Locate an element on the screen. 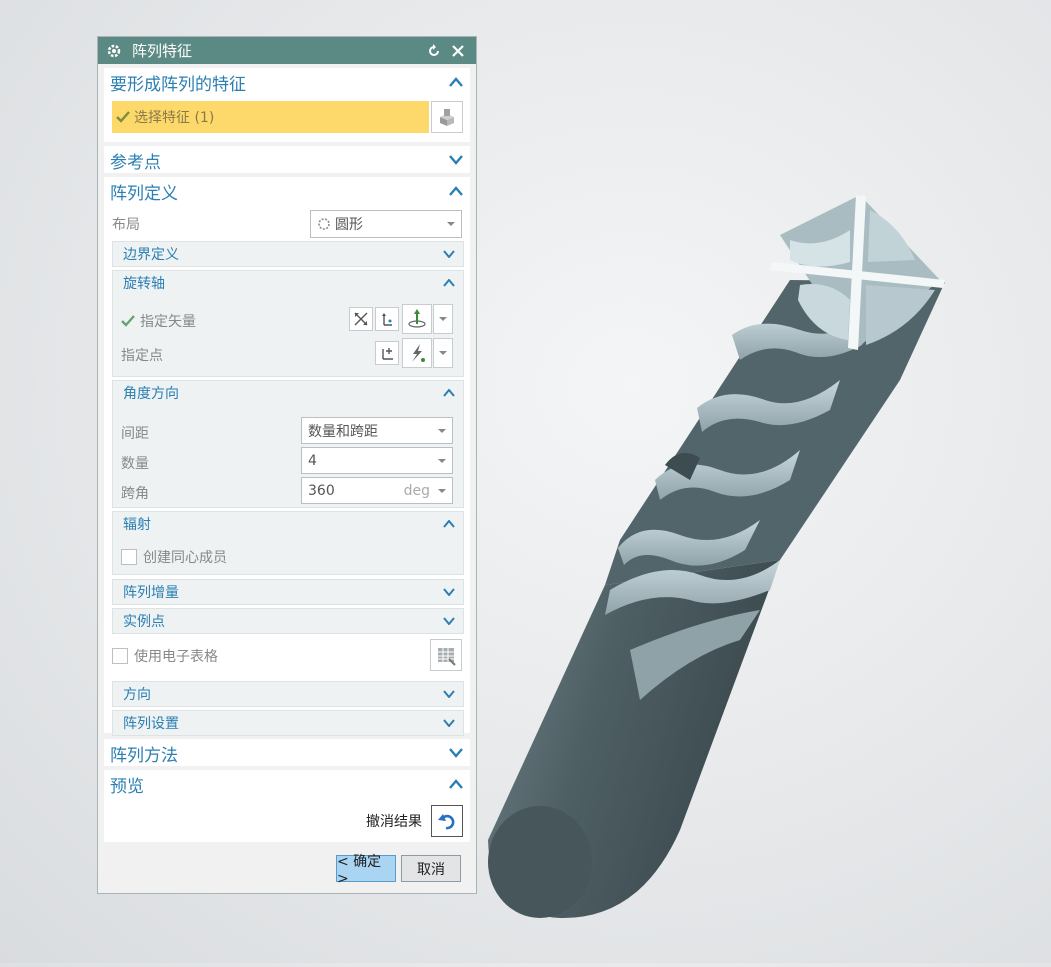 This screenshot has height=967, width=1051. concentric-label: 创建同心成员 is located at coordinates (185, 558).